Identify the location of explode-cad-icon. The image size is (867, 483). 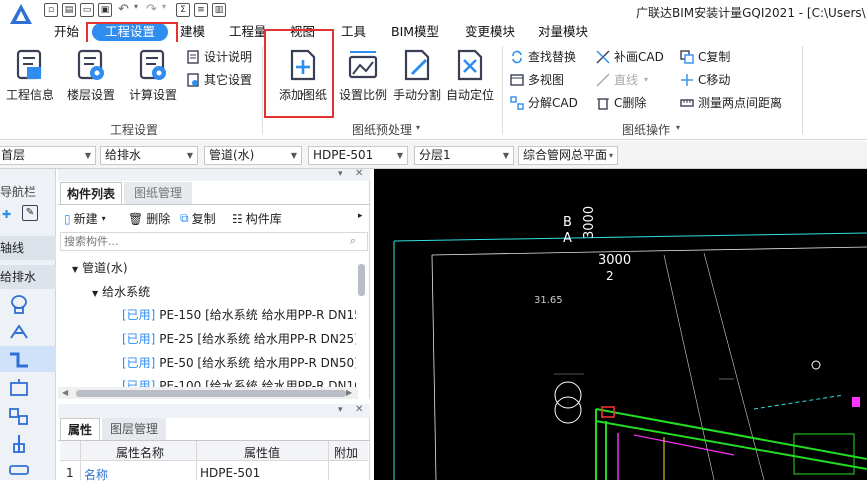
(517, 102).